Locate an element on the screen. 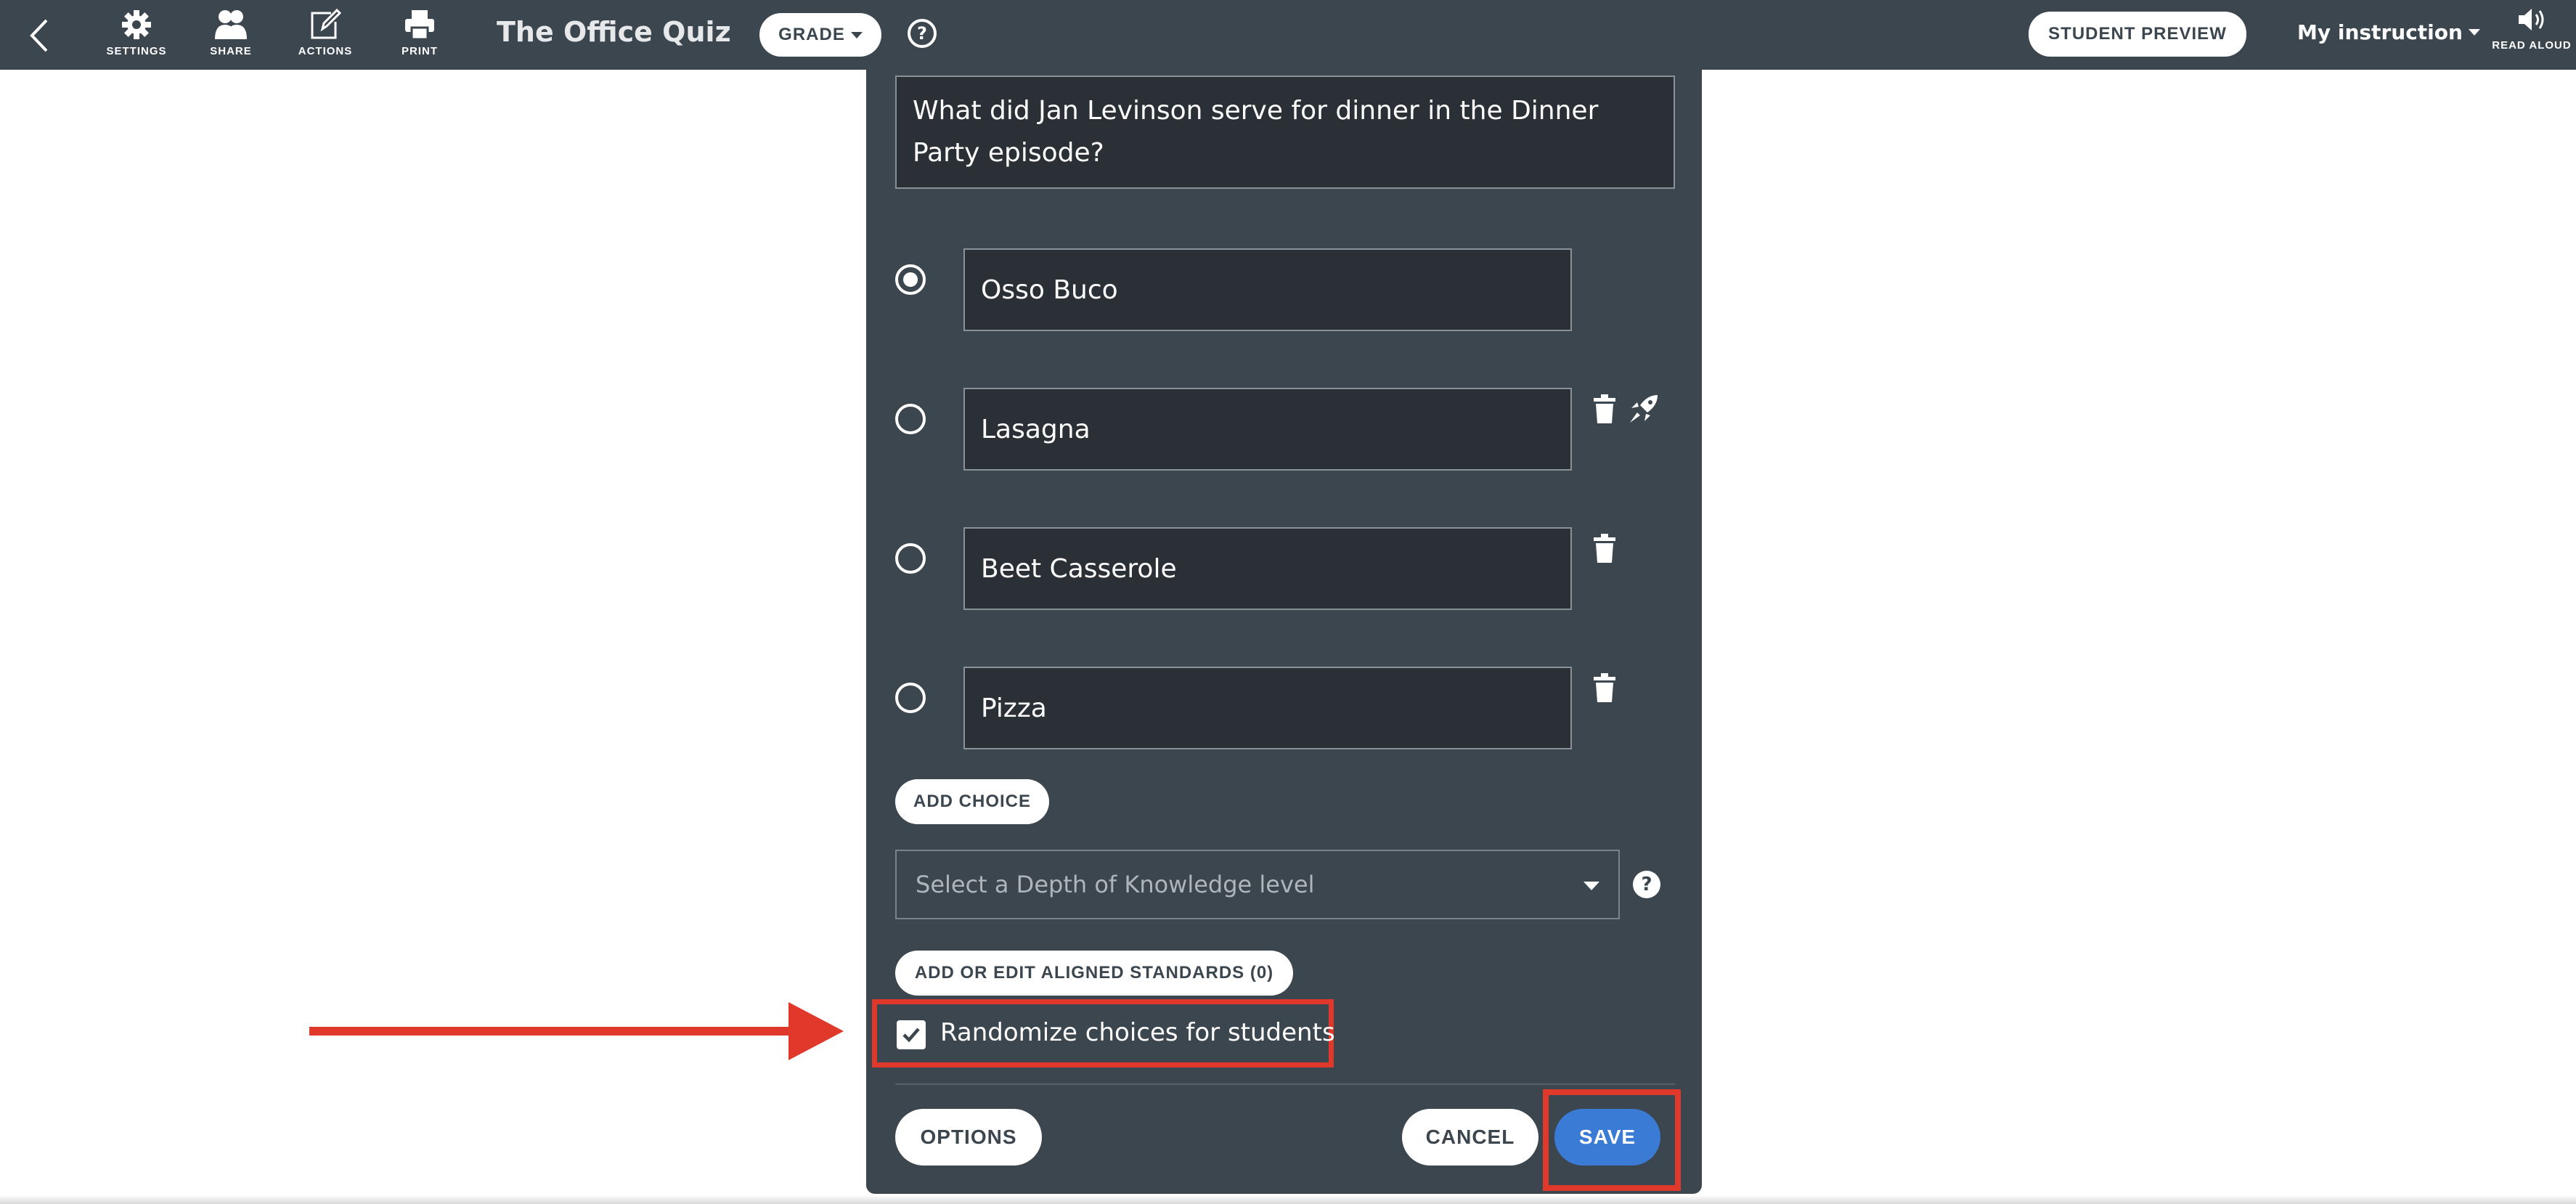 Image resolution: width=2576 pixels, height=1204 pixels. choice-row: Beet Casserole is located at coordinates (1284, 568).